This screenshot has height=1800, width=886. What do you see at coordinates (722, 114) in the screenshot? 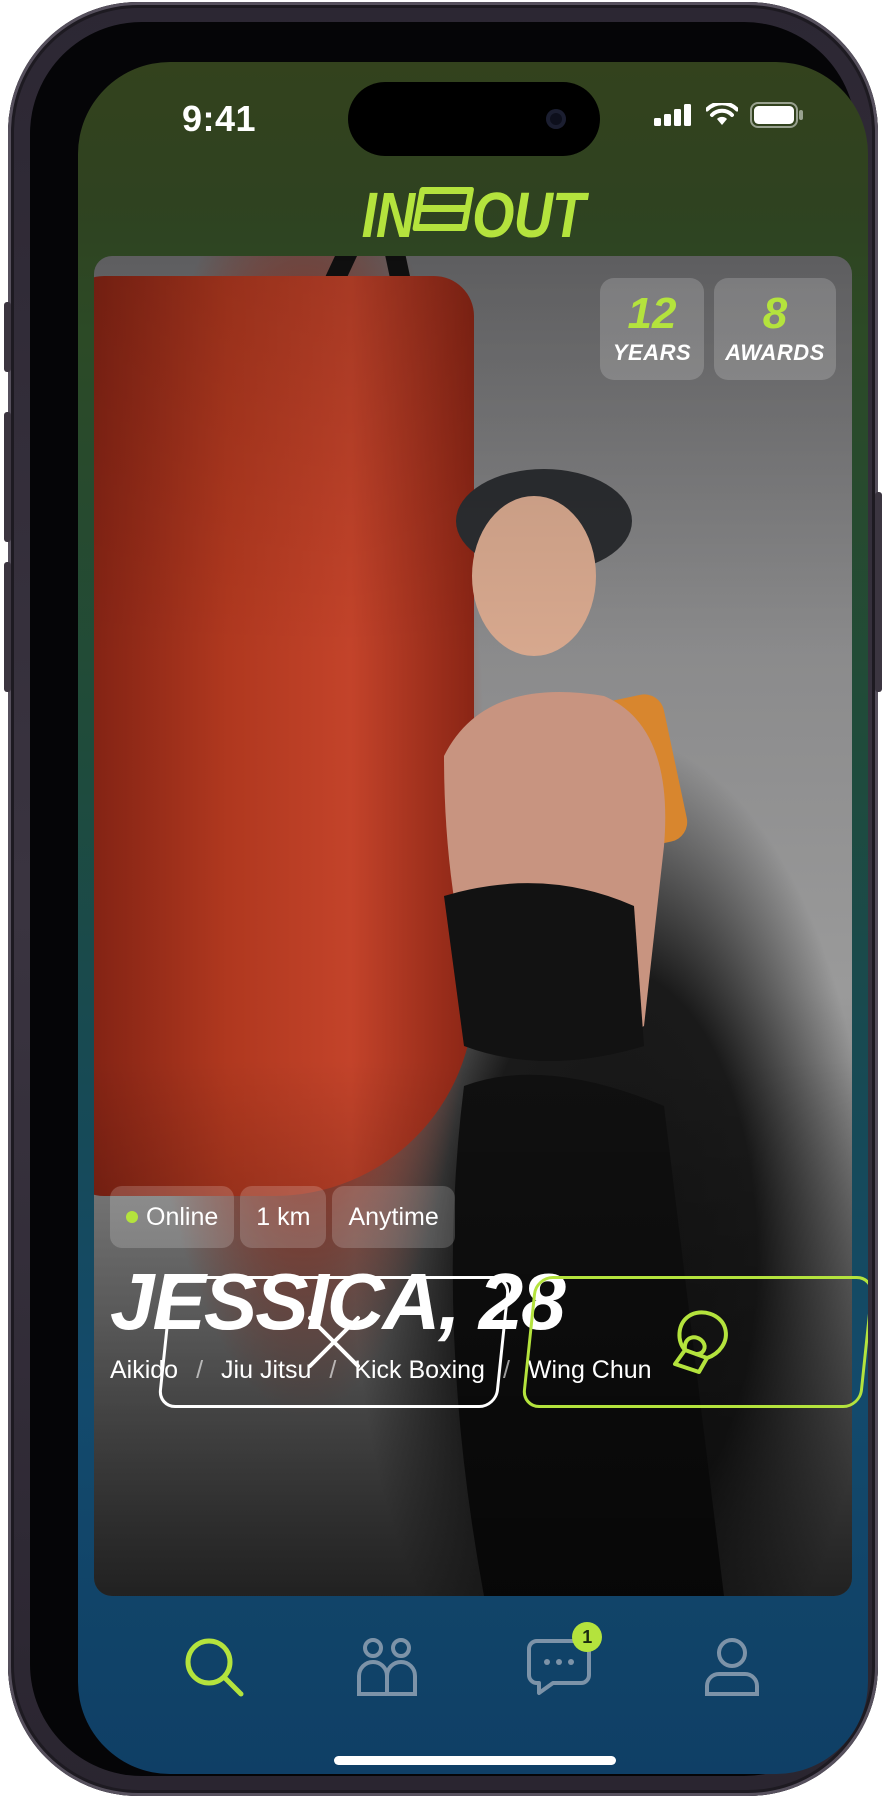
I see `wifi-icon` at bounding box center [722, 114].